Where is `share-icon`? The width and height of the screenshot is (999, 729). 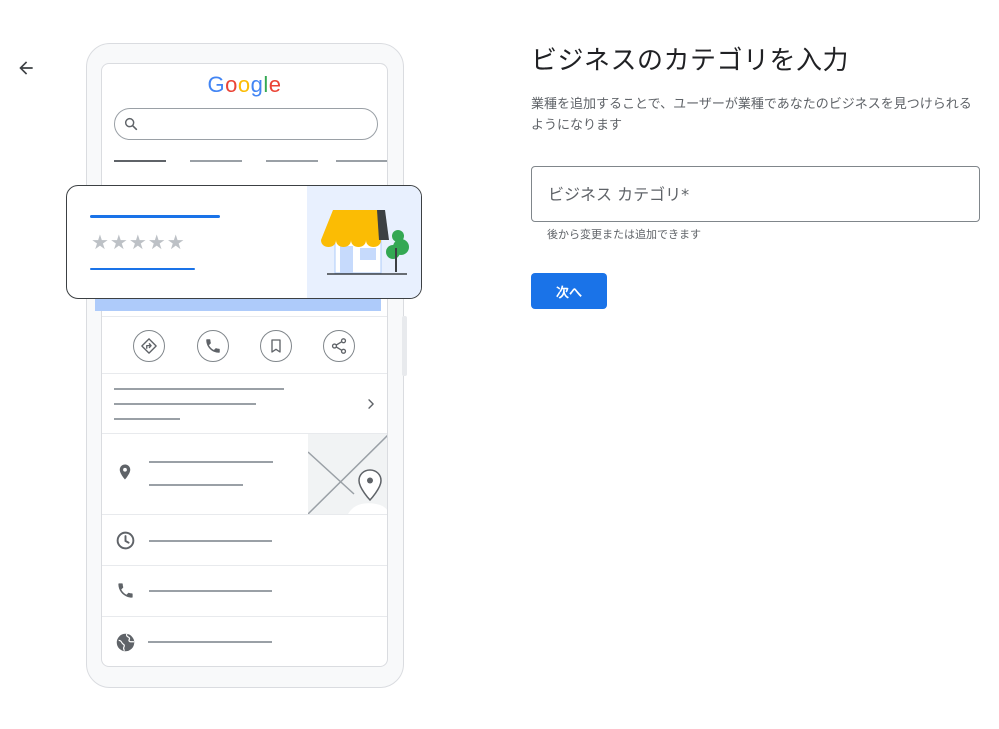
share-icon is located at coordinates (339, 346).